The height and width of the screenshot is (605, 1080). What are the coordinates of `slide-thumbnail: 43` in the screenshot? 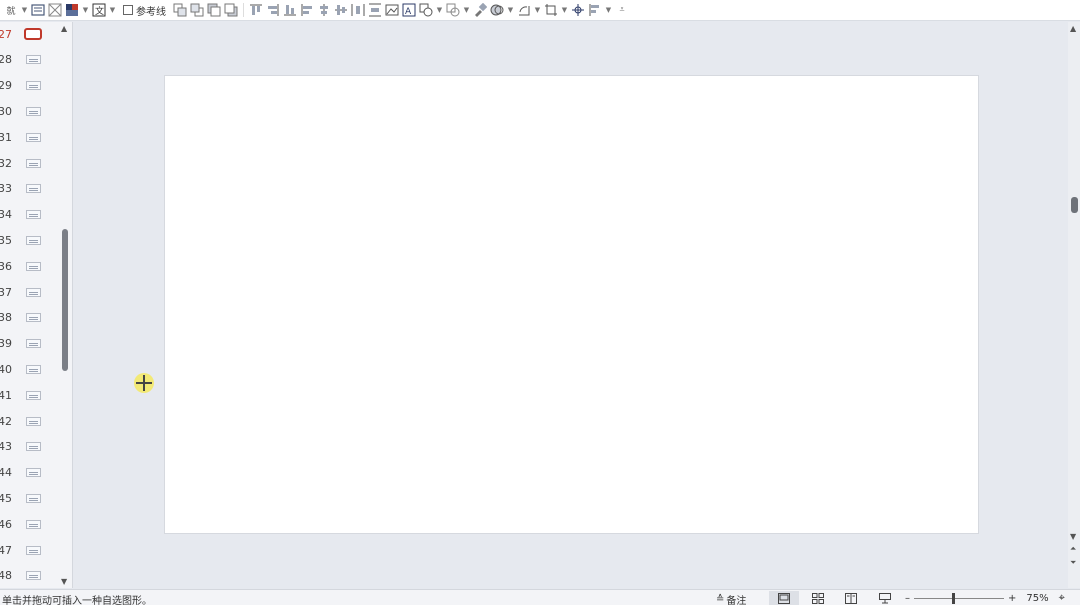 It's located at (29, 447).